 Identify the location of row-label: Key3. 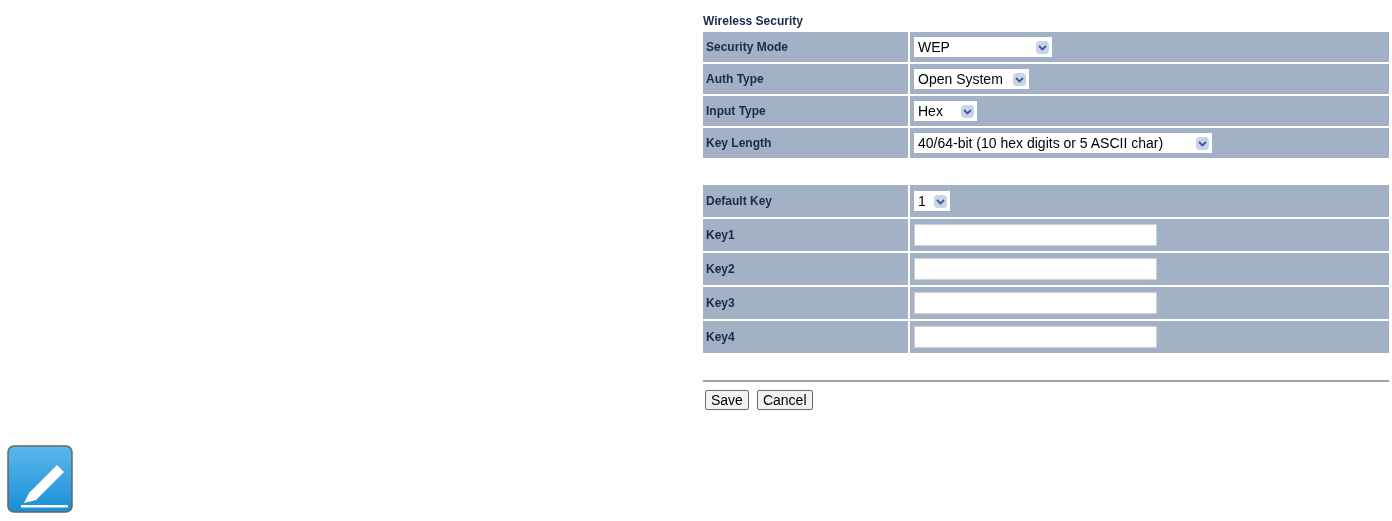
(805, 303).